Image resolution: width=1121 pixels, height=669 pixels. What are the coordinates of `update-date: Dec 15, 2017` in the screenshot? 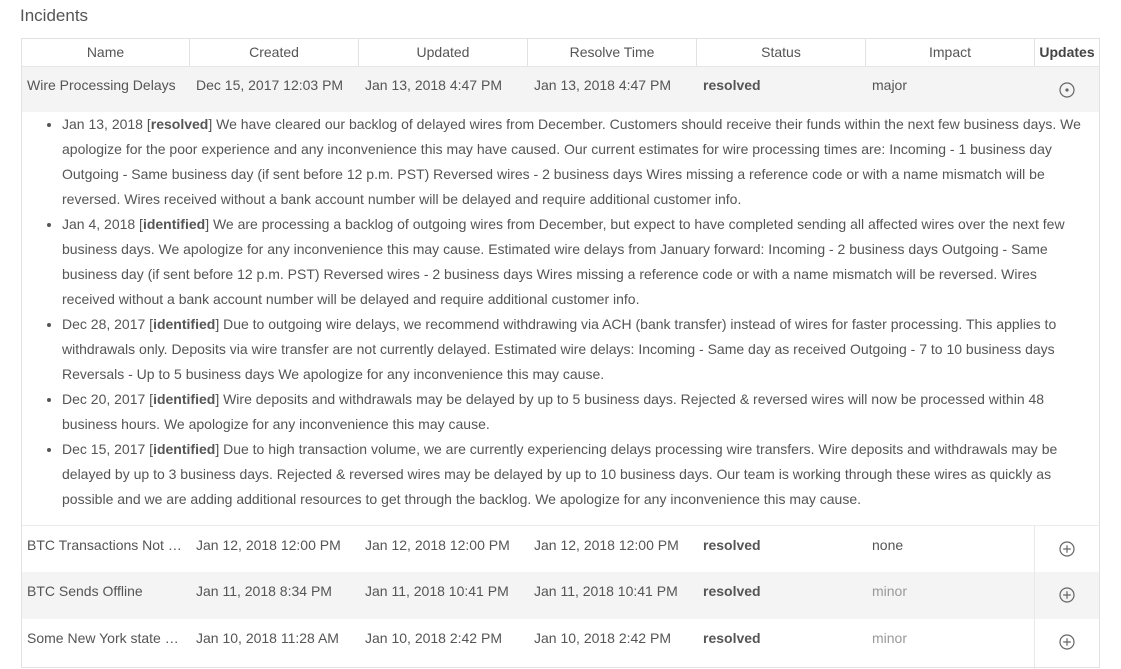 It's located at (104, 449).